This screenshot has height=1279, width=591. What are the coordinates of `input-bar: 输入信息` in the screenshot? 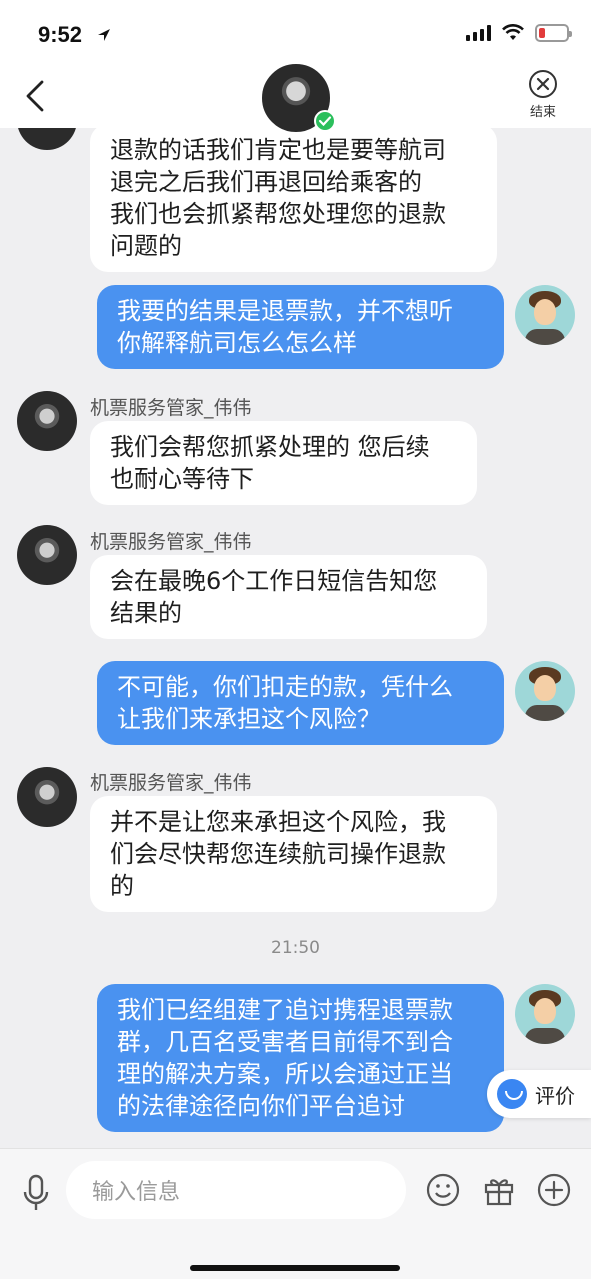 It's located at (295, 1213).